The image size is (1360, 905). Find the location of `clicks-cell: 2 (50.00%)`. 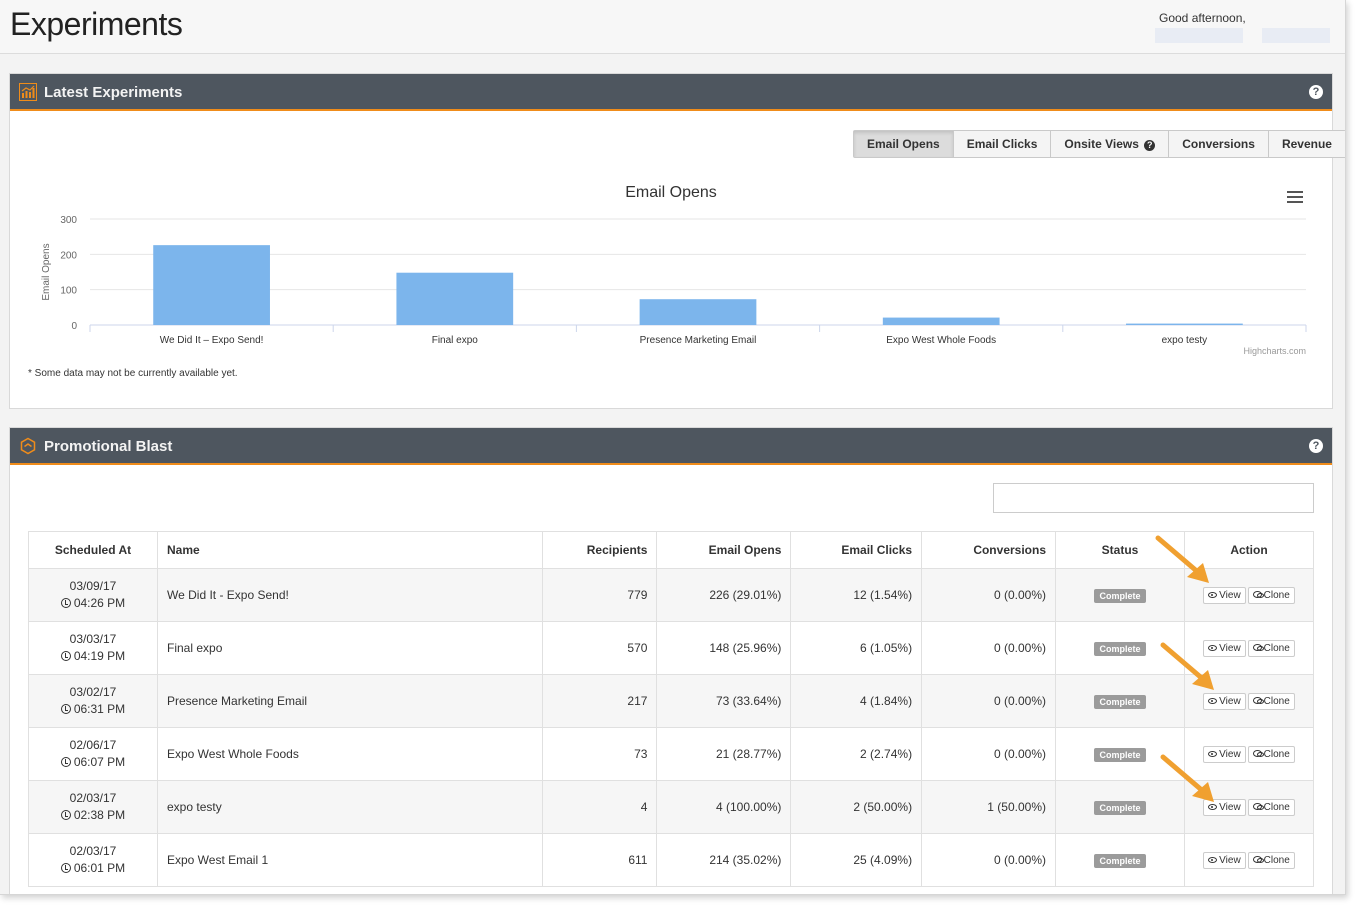

clicks-cell: 2 (50.00%) is located at coordinates (856, 807).